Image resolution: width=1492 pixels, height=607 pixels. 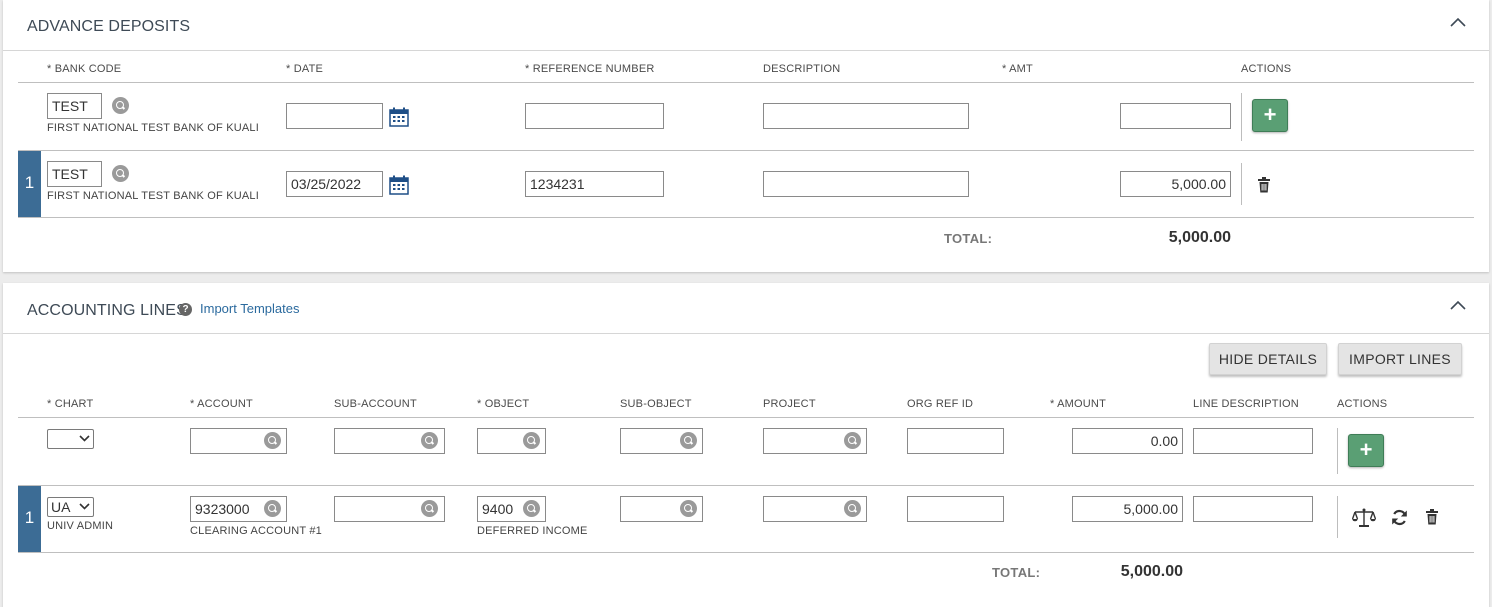 What do you see at coordinates (80, 526) in the screenshot?
I see `chart-name: UNIV ADMIN` at bounding box center [80, 526].